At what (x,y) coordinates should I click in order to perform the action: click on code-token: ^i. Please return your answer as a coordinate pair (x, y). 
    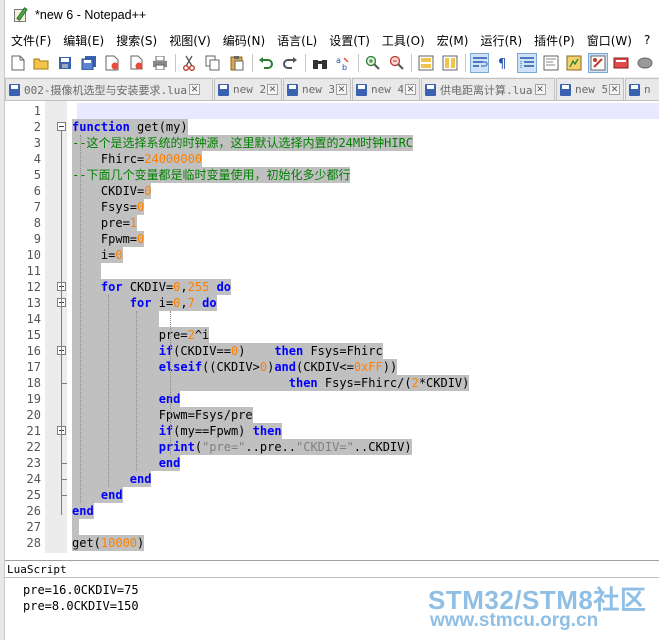
    Looking at the image, I should click on (202, 335).